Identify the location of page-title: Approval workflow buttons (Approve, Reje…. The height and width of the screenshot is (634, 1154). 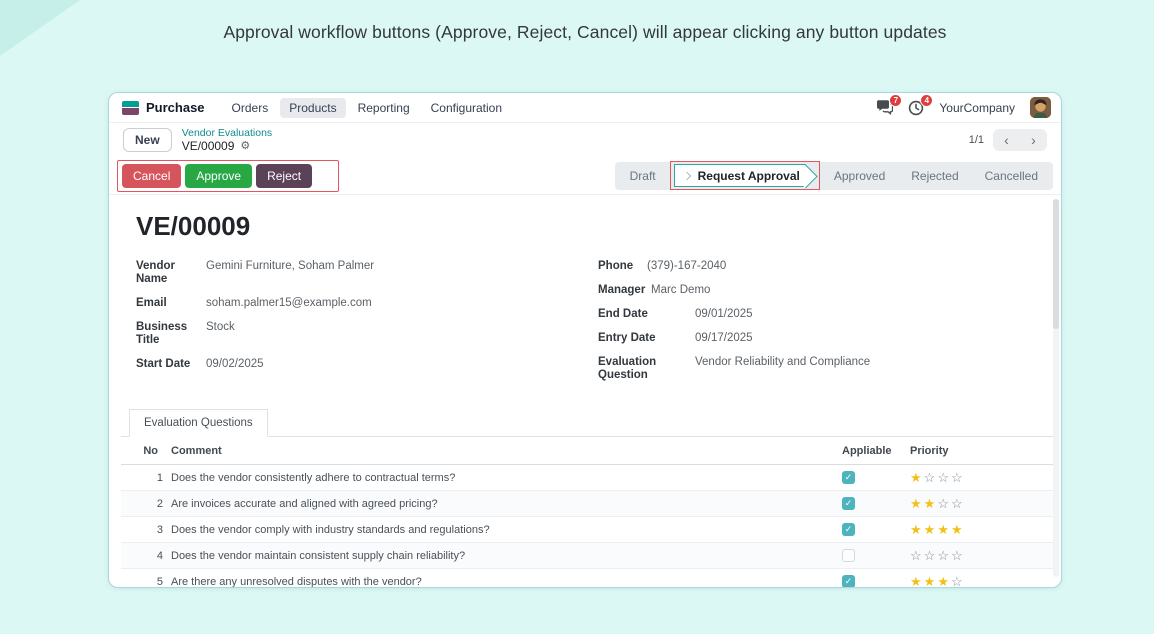
(585, 32).